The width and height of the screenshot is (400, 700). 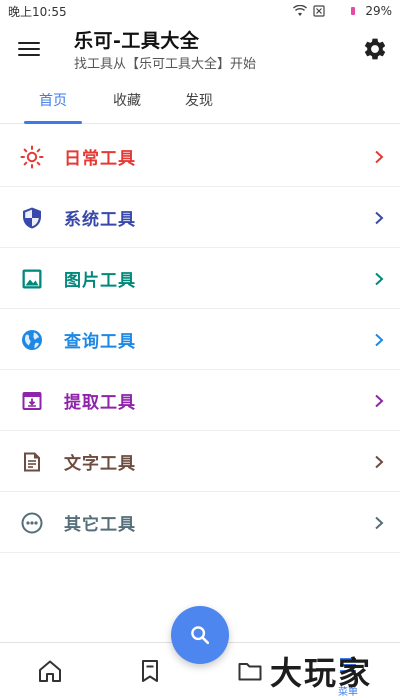 I want to click on category-row-extract: 提取工具, so click(x=200, y=400).